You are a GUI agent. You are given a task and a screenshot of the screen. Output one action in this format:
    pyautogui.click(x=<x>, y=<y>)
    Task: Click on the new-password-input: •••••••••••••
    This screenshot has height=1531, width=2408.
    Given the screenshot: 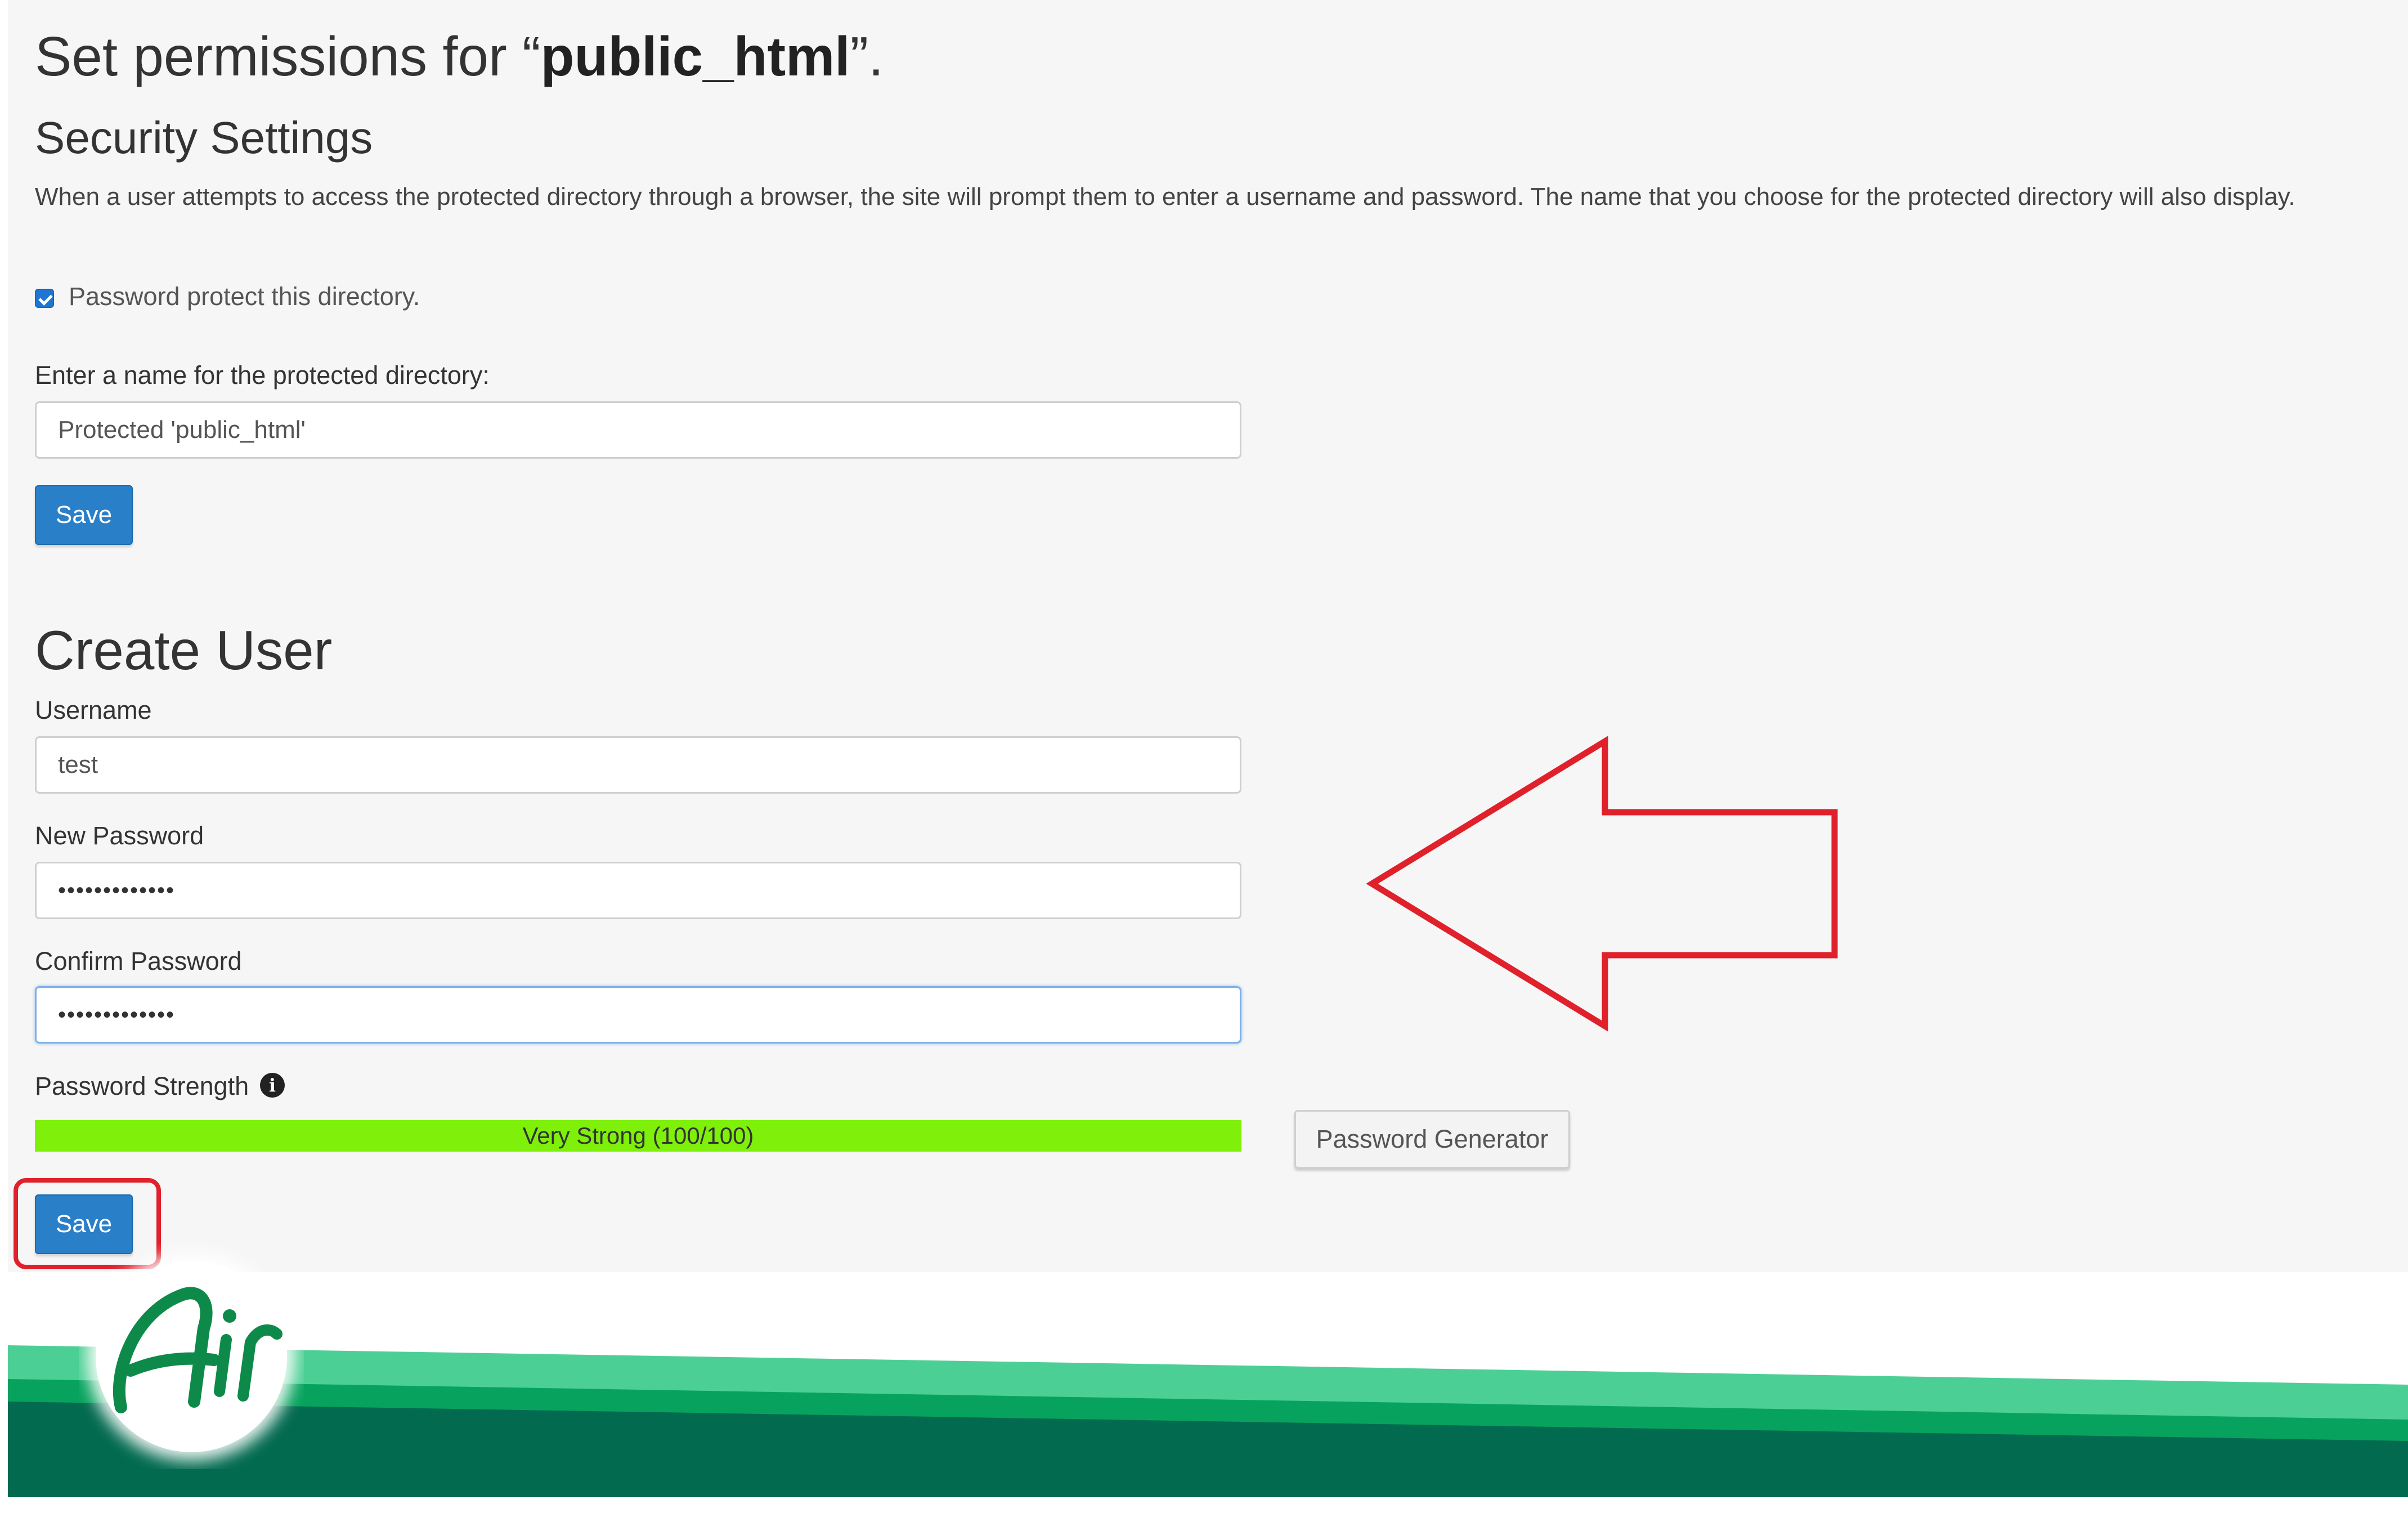 What is the action you would take?
    pyautogui.click(x=638, y=890)
    